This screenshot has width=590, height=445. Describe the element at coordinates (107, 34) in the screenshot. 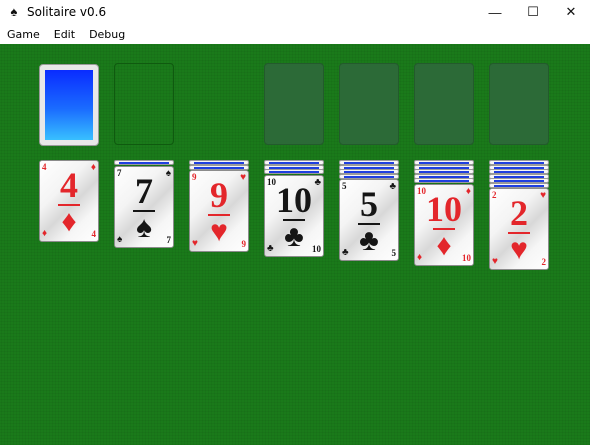

I see `menu-debug: Debug` at that location.